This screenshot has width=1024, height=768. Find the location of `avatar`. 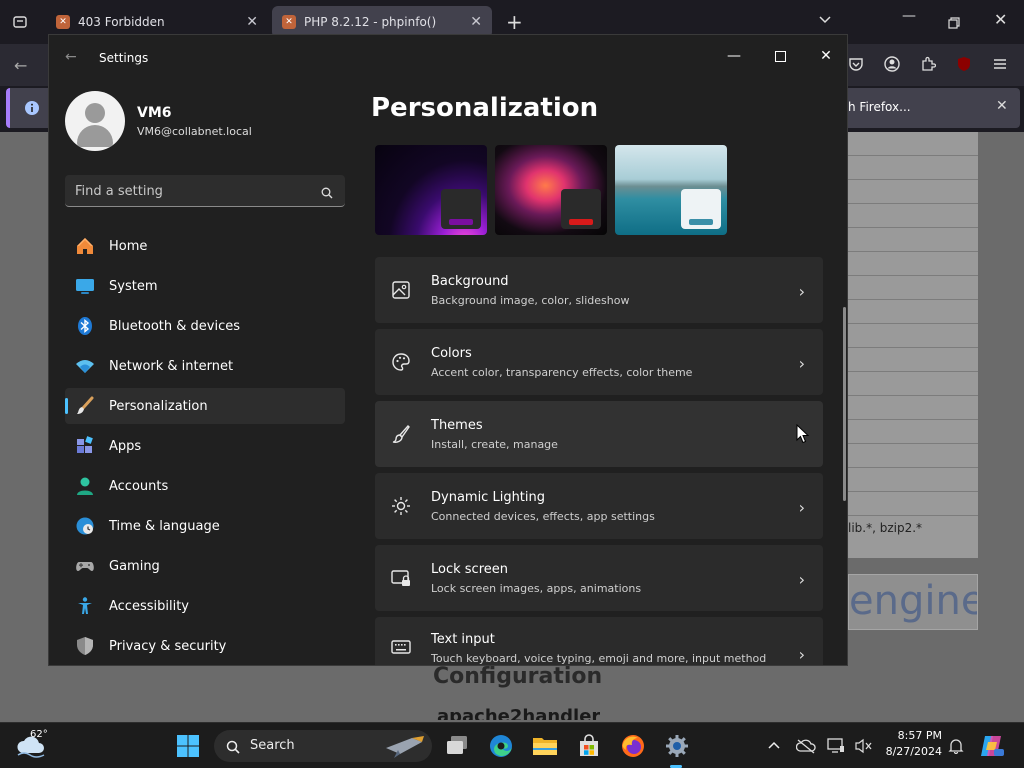

avatar is located at coordinates (95, 121).